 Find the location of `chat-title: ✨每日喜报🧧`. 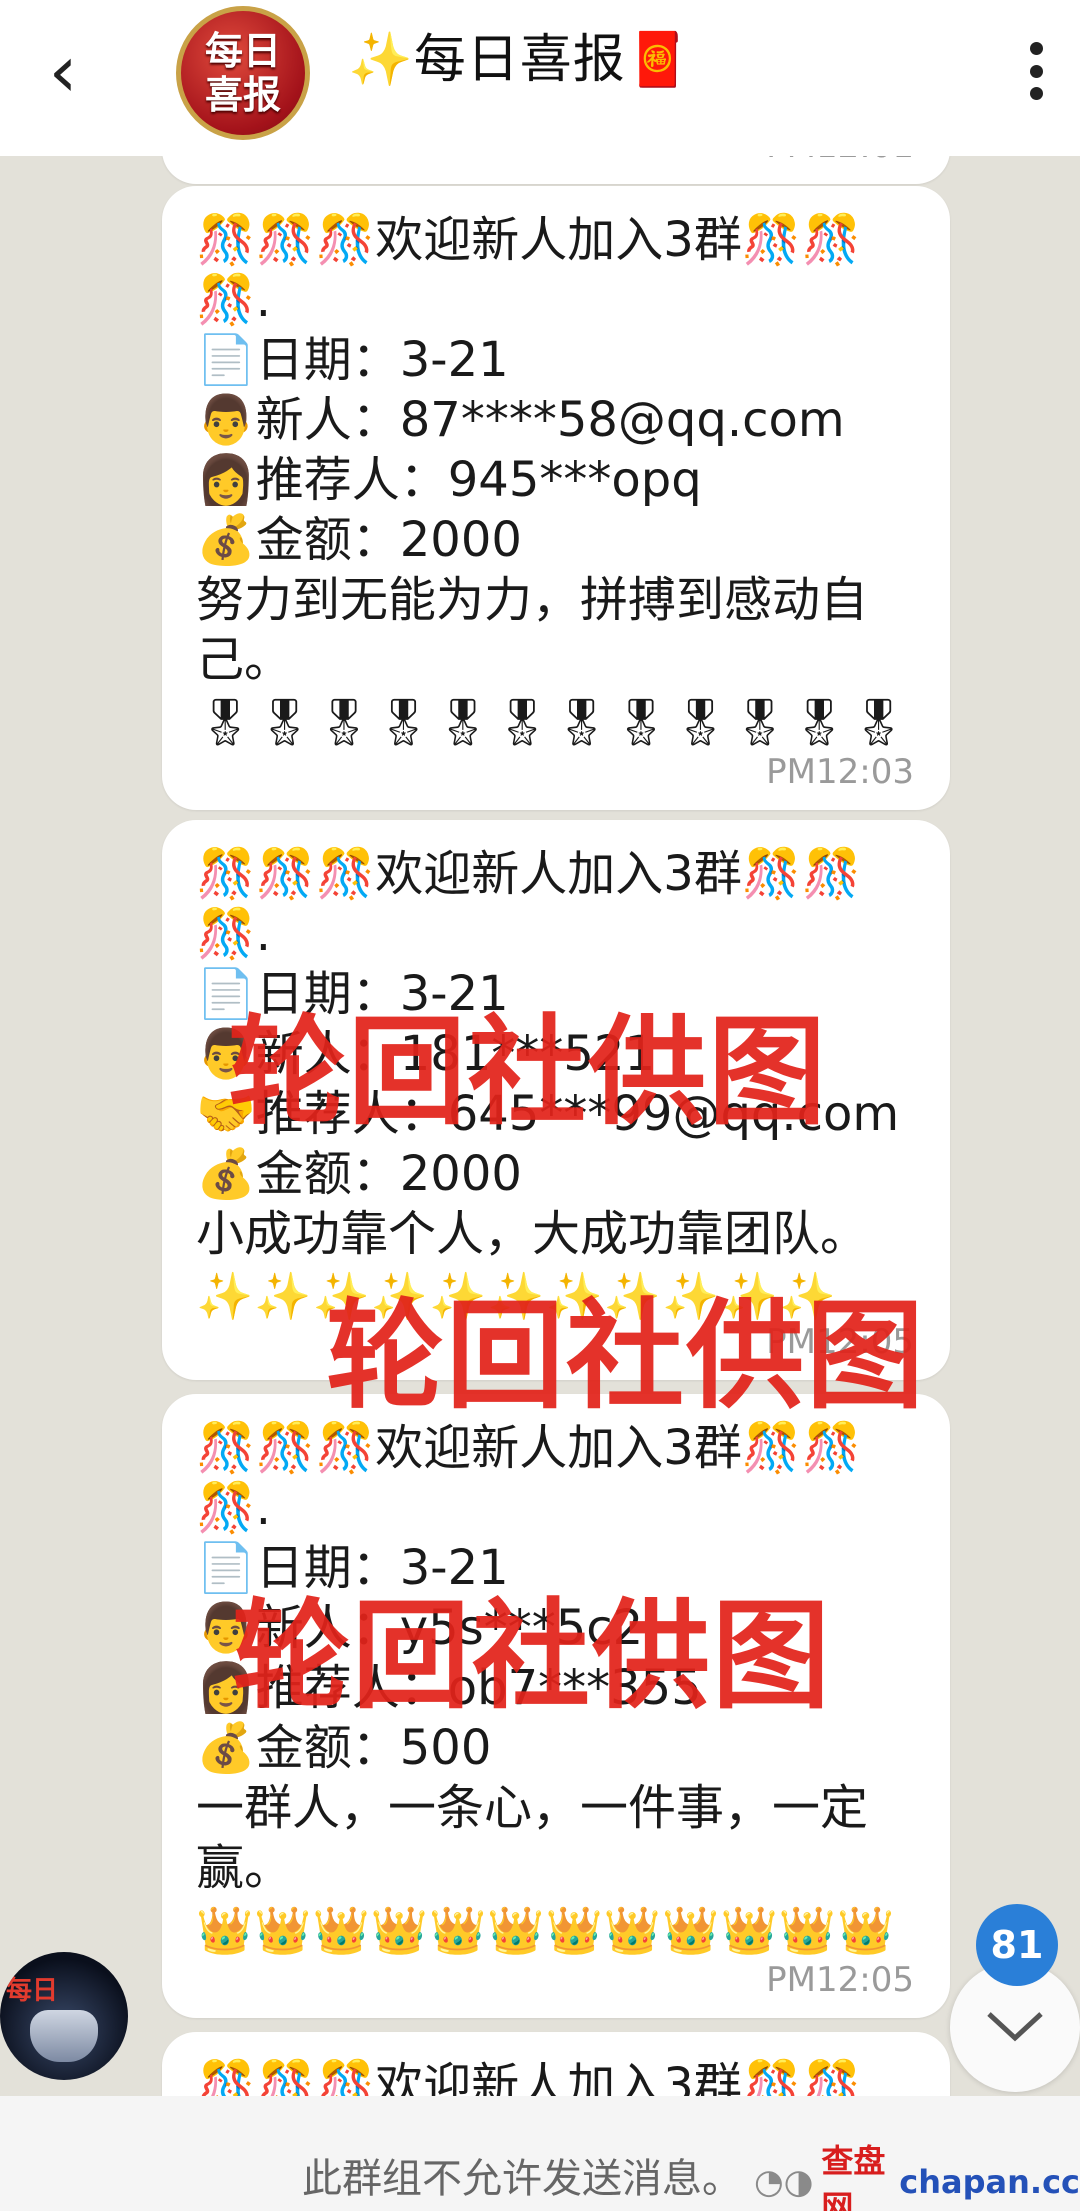

chat-title: ✨每日喜报🧧 is located at coordinates (520, 54).